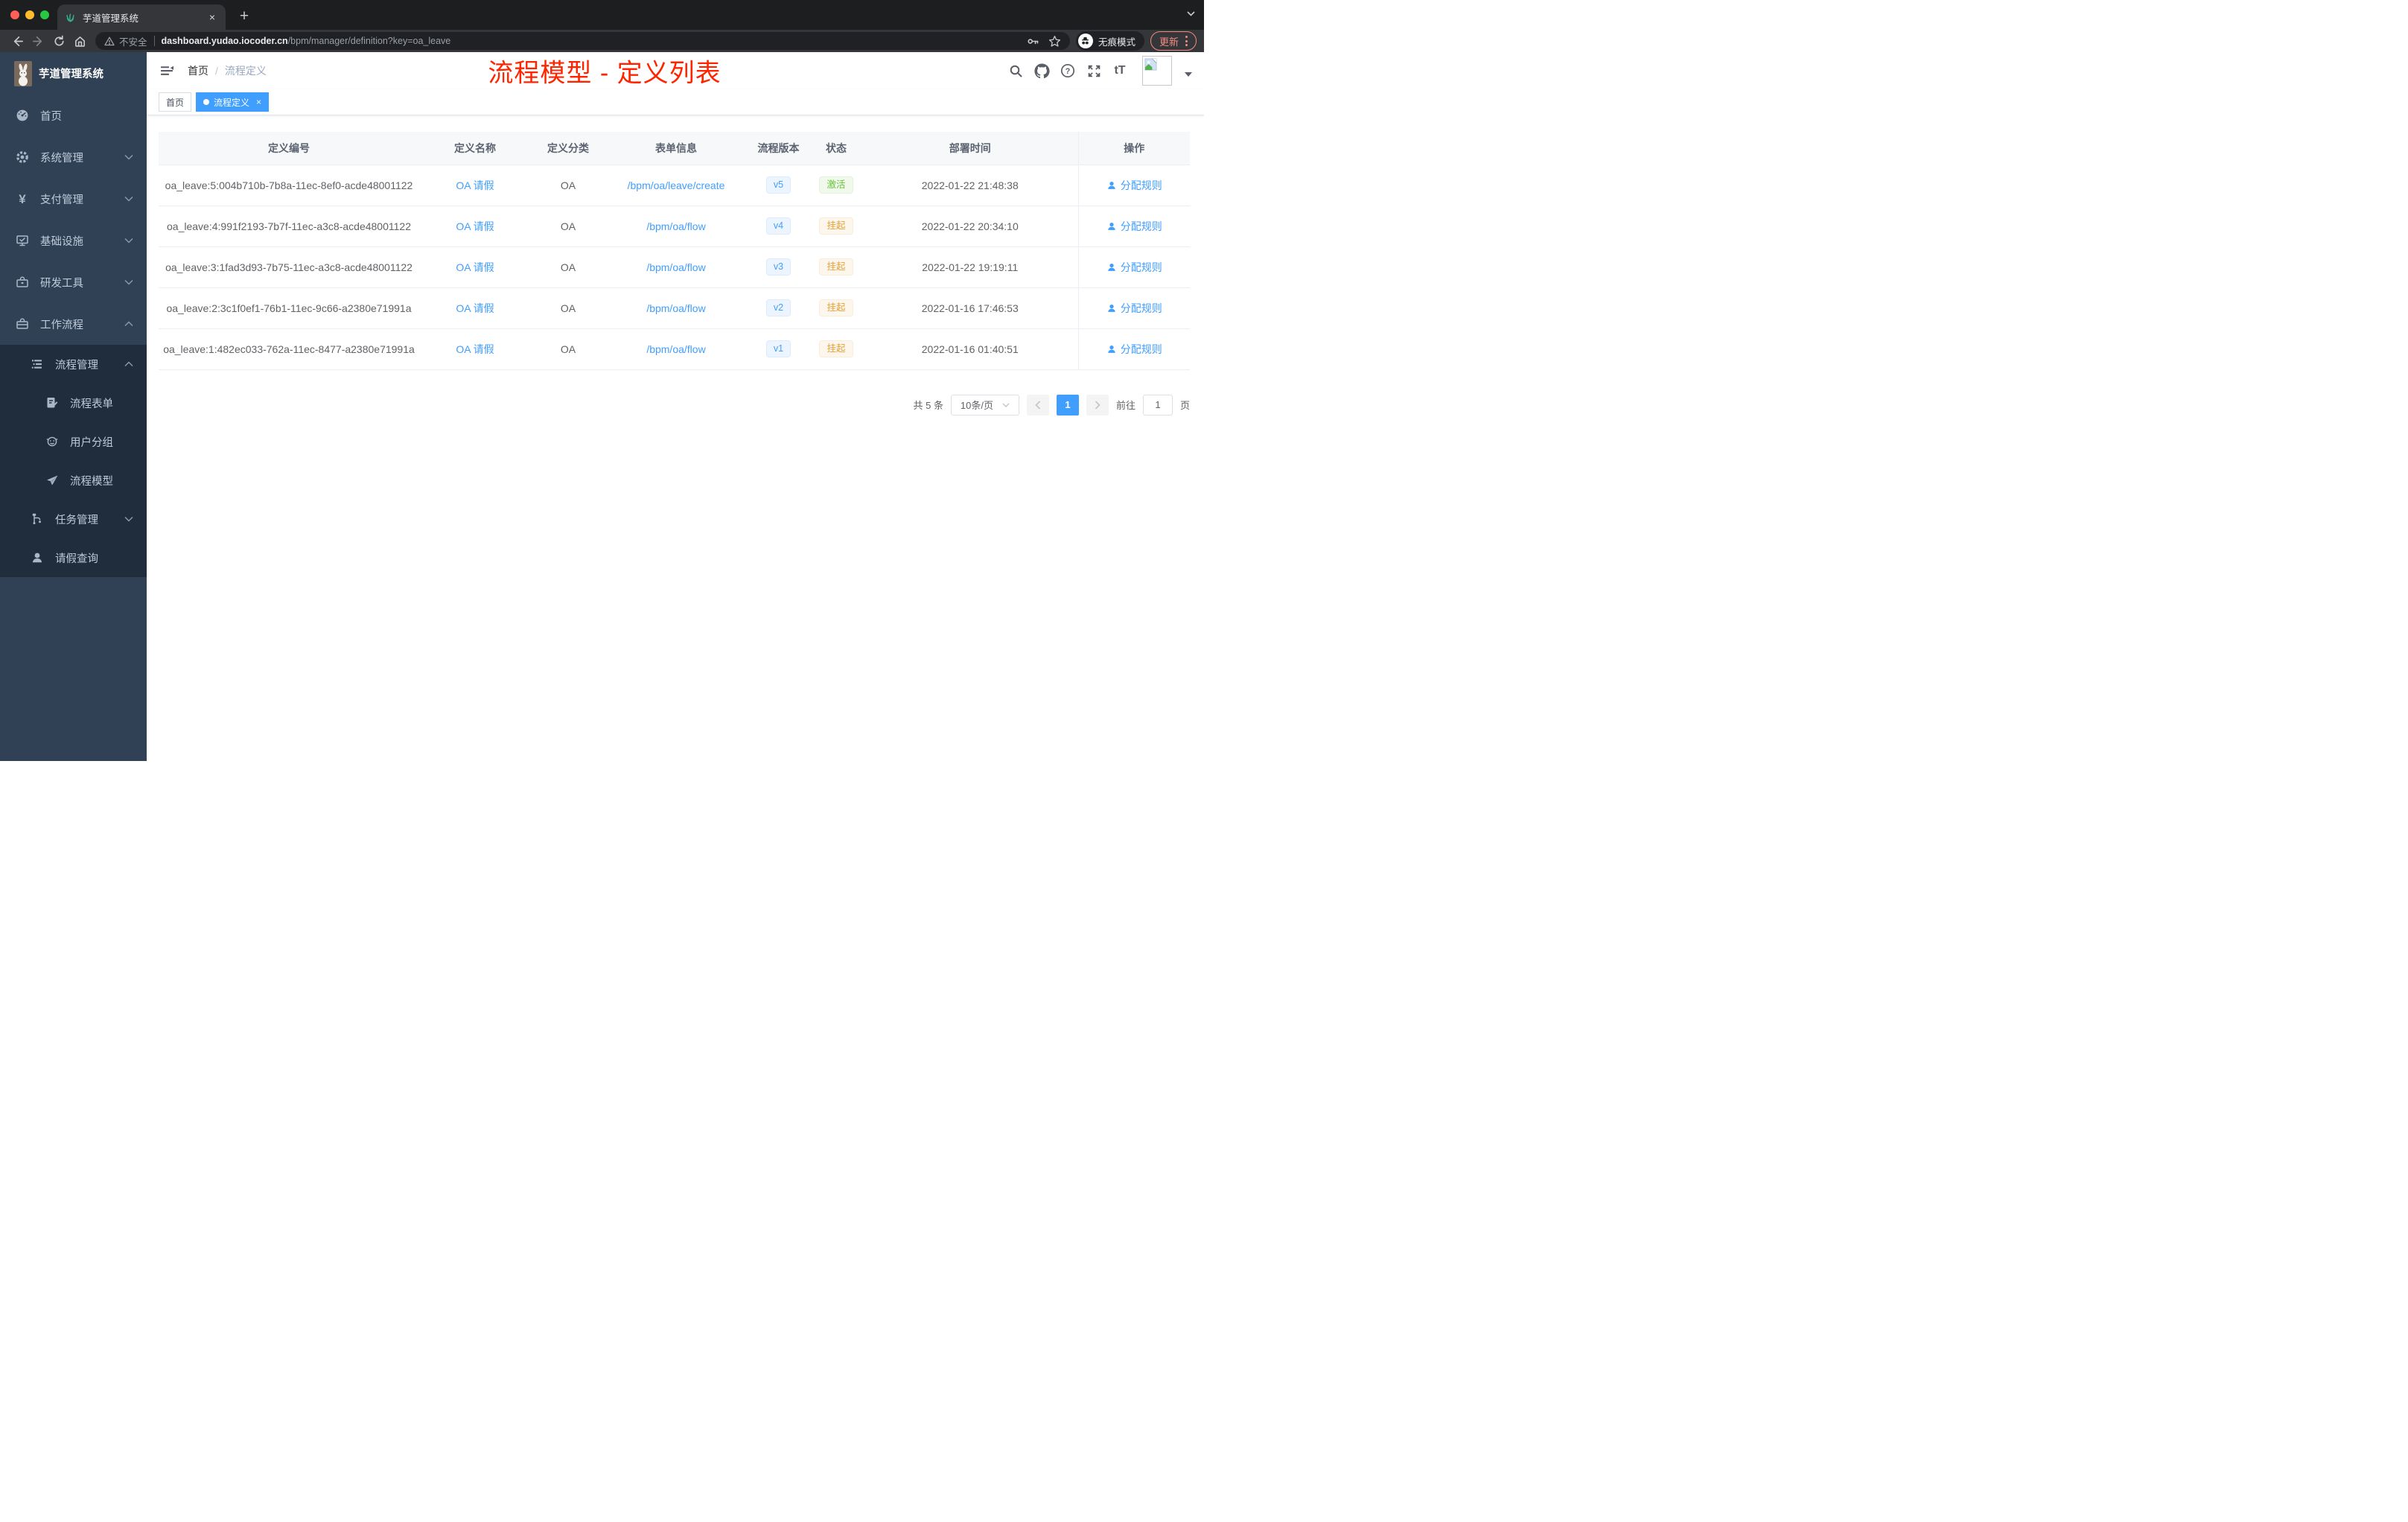  I want to click on tag-label: 首页, so click(175, 102).